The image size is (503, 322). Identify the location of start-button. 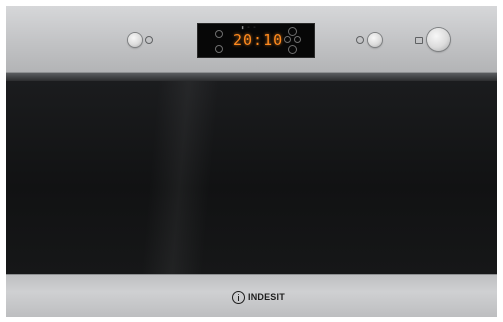
(375, 40).